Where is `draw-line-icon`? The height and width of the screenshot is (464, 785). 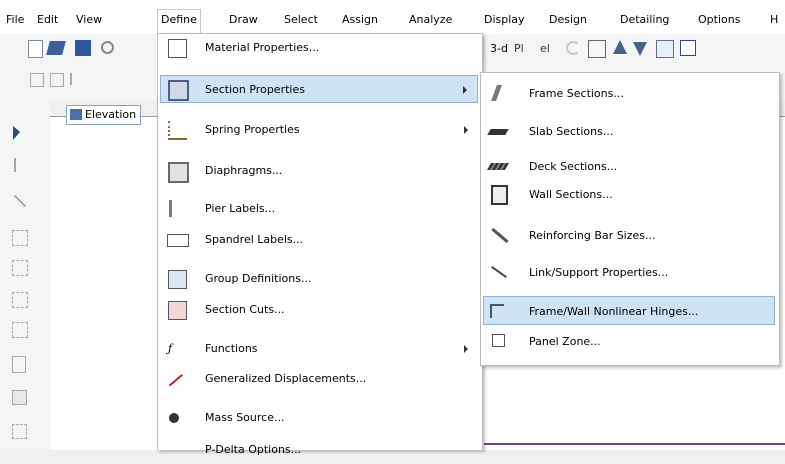 draw-line-icon is located at coordinates (20, 201).